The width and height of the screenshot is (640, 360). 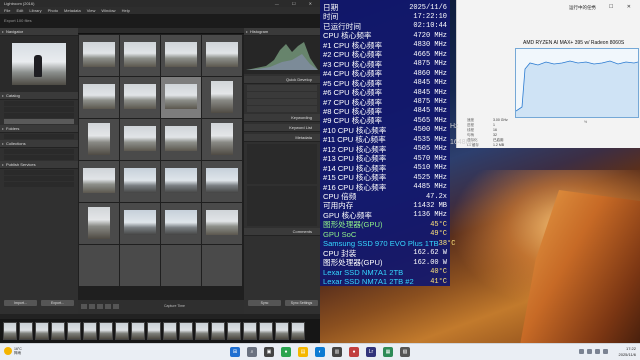 I want to click on start-icon: ⊞, so click(x=235, y=352).